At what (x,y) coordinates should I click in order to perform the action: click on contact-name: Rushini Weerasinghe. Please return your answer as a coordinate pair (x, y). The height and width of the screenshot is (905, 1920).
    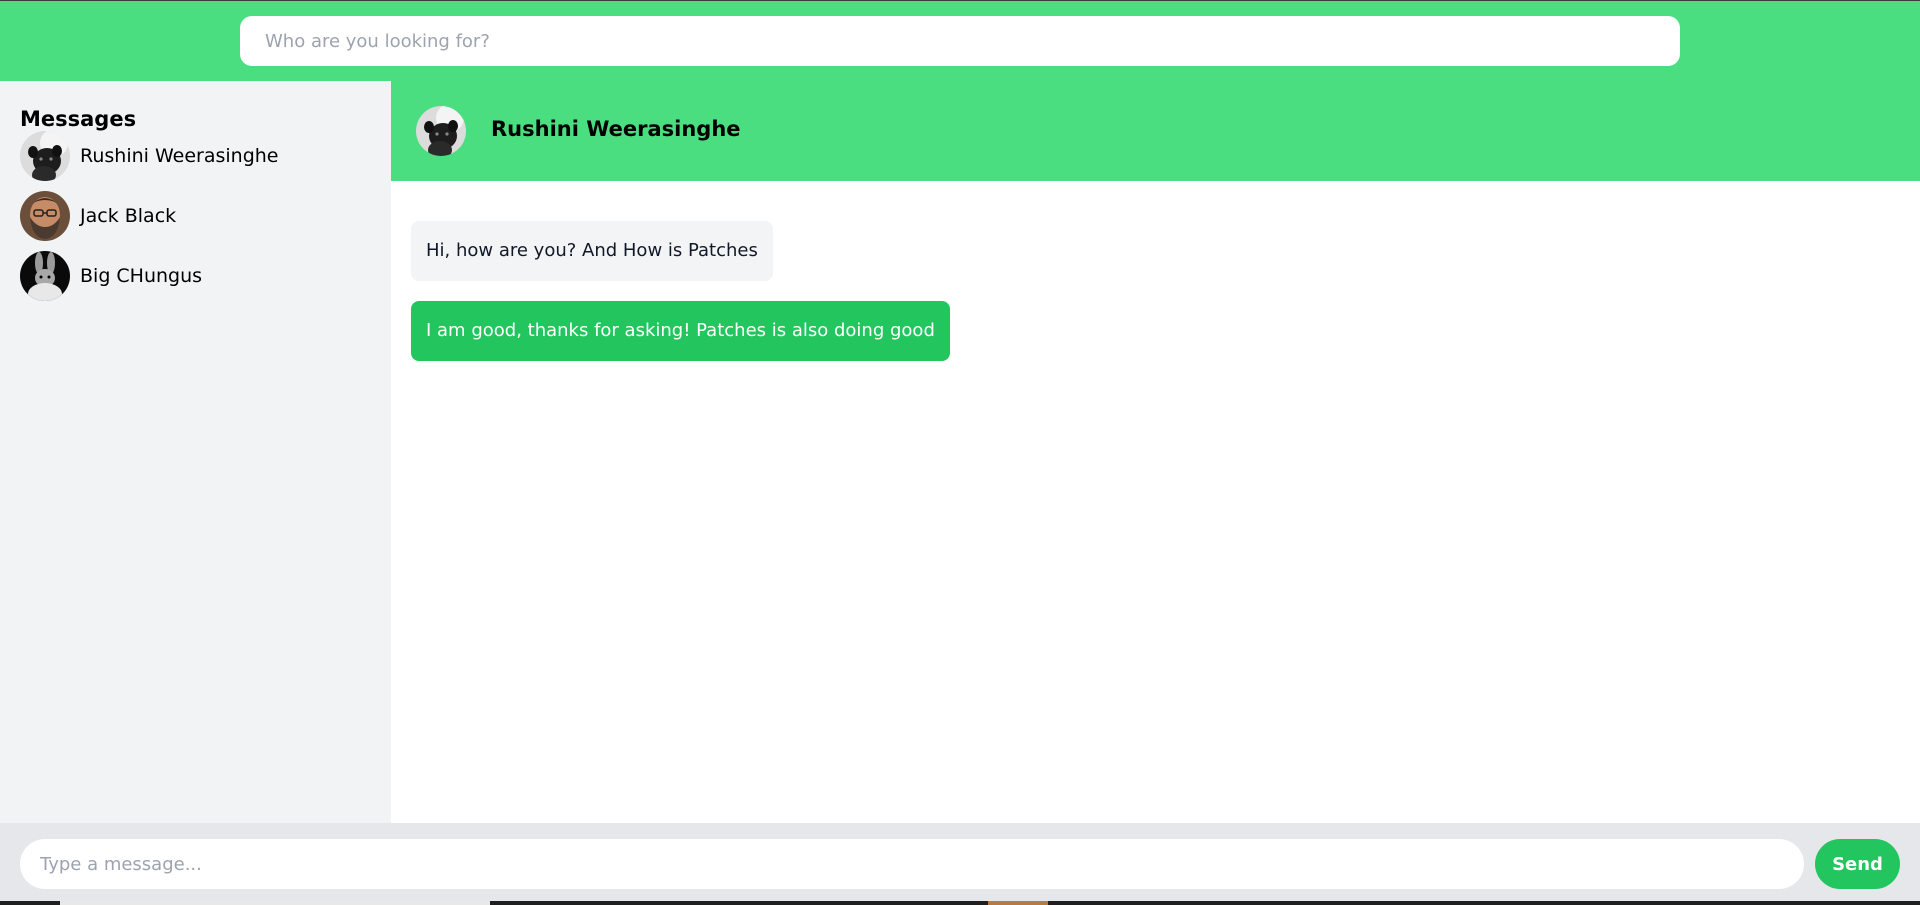
    Looking at the image, I should click on (179, 156).